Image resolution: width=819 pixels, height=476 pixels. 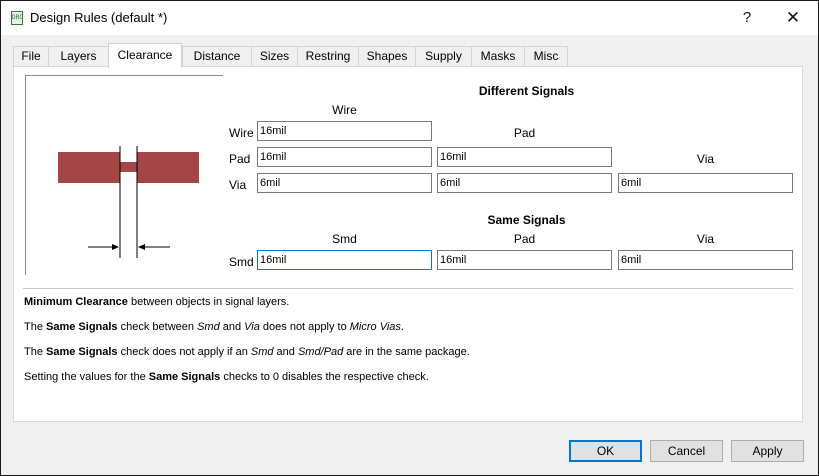 What do you see at coordinates (705, 159) in the screenshot?
I see `diff-col-via: Via` at bounding box center [705, 159].